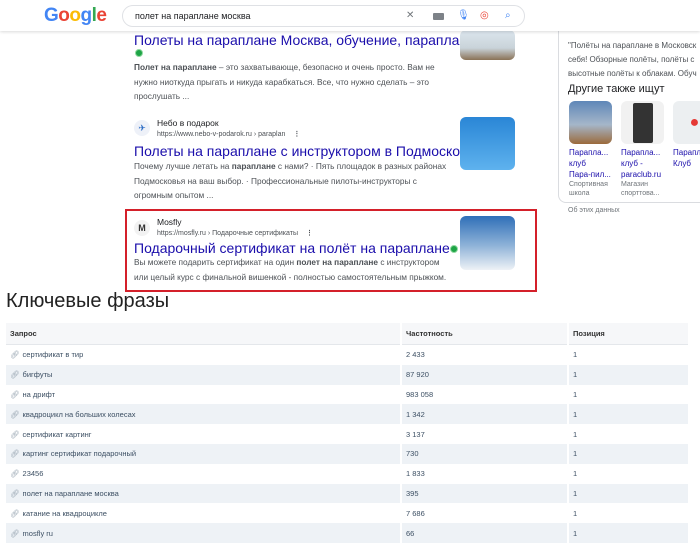 The width and height of the screenshot is (700, 554). What do you see at coordinates (39, 394) in the screenshot?
I see `query-text: на дрифт` at bounding box center [39, 394].